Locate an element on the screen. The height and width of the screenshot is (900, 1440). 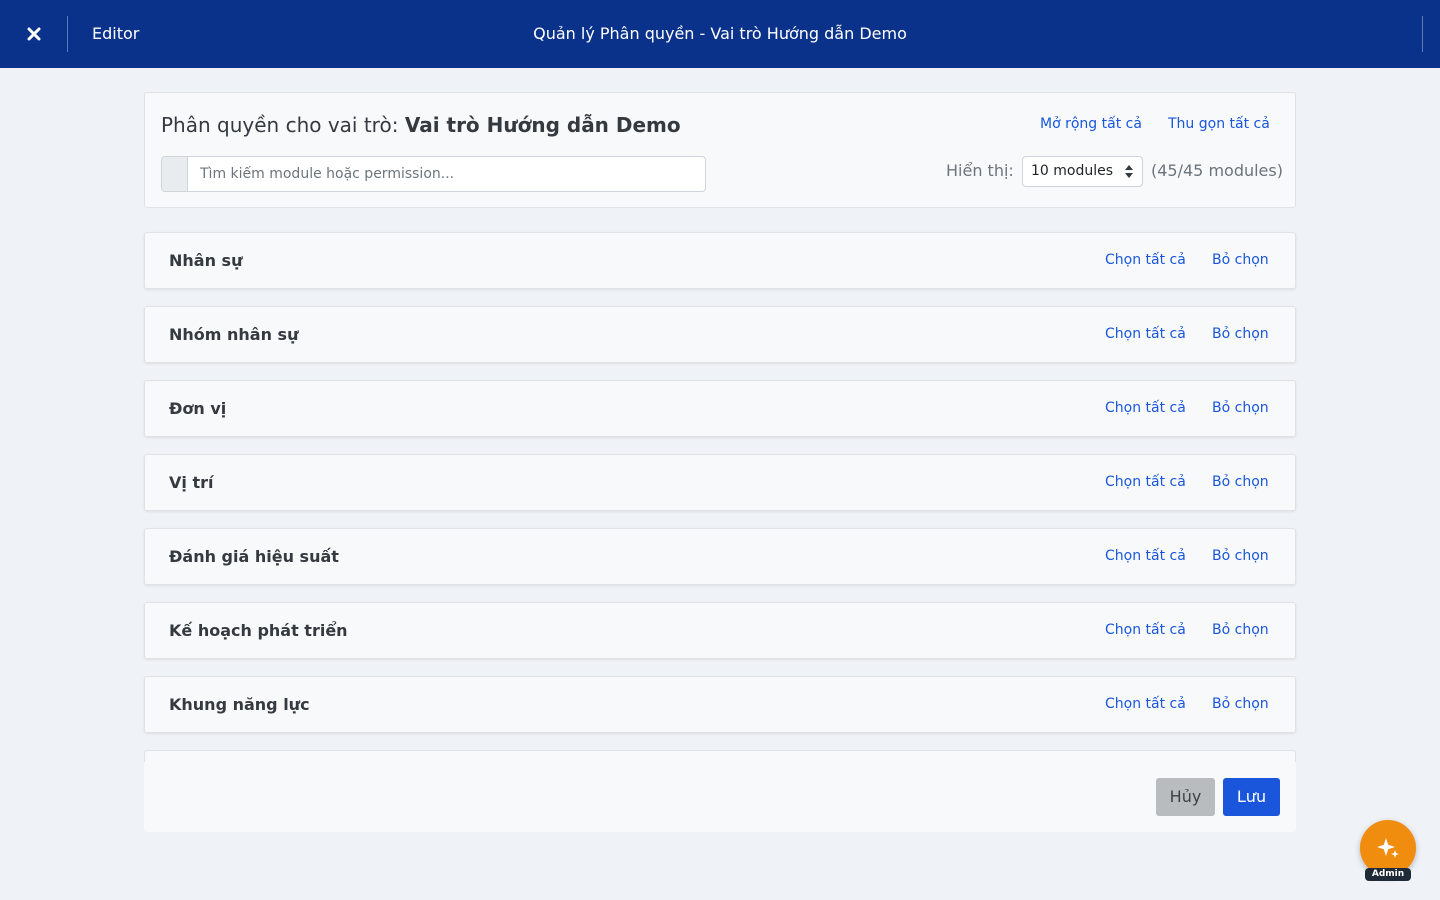
module-count: (45/45 modules) is located at coordinates (1217, 170).